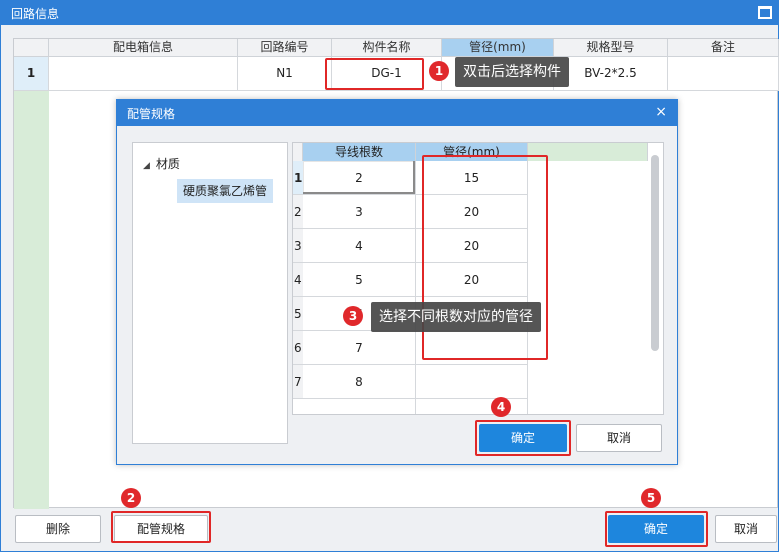 The image size is (779, 552). What do you see at coordinates (359, 280) in the screenshot?
I see `cell-wire-count: 5` at bounding box center [359, 280].